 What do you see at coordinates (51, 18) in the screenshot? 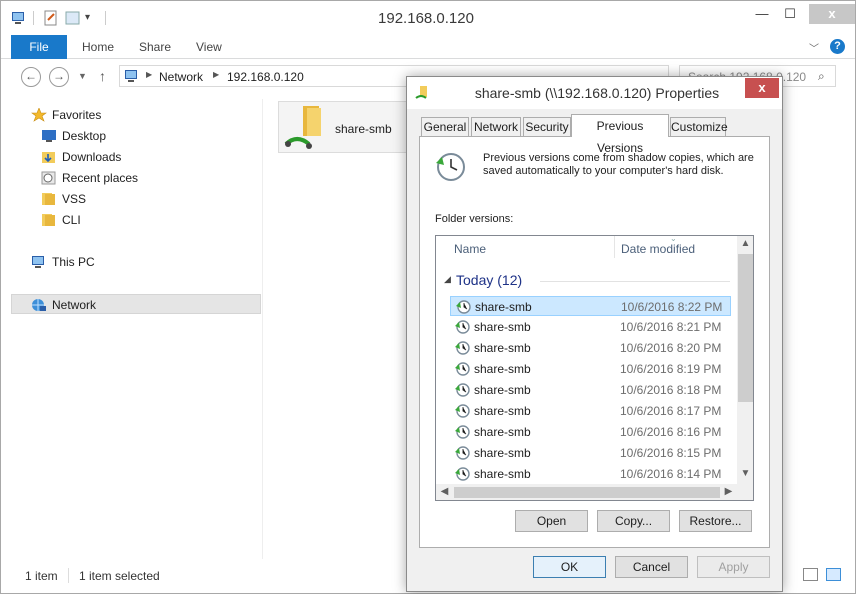
I see `properties-icon` at bounding box center [51, 18].